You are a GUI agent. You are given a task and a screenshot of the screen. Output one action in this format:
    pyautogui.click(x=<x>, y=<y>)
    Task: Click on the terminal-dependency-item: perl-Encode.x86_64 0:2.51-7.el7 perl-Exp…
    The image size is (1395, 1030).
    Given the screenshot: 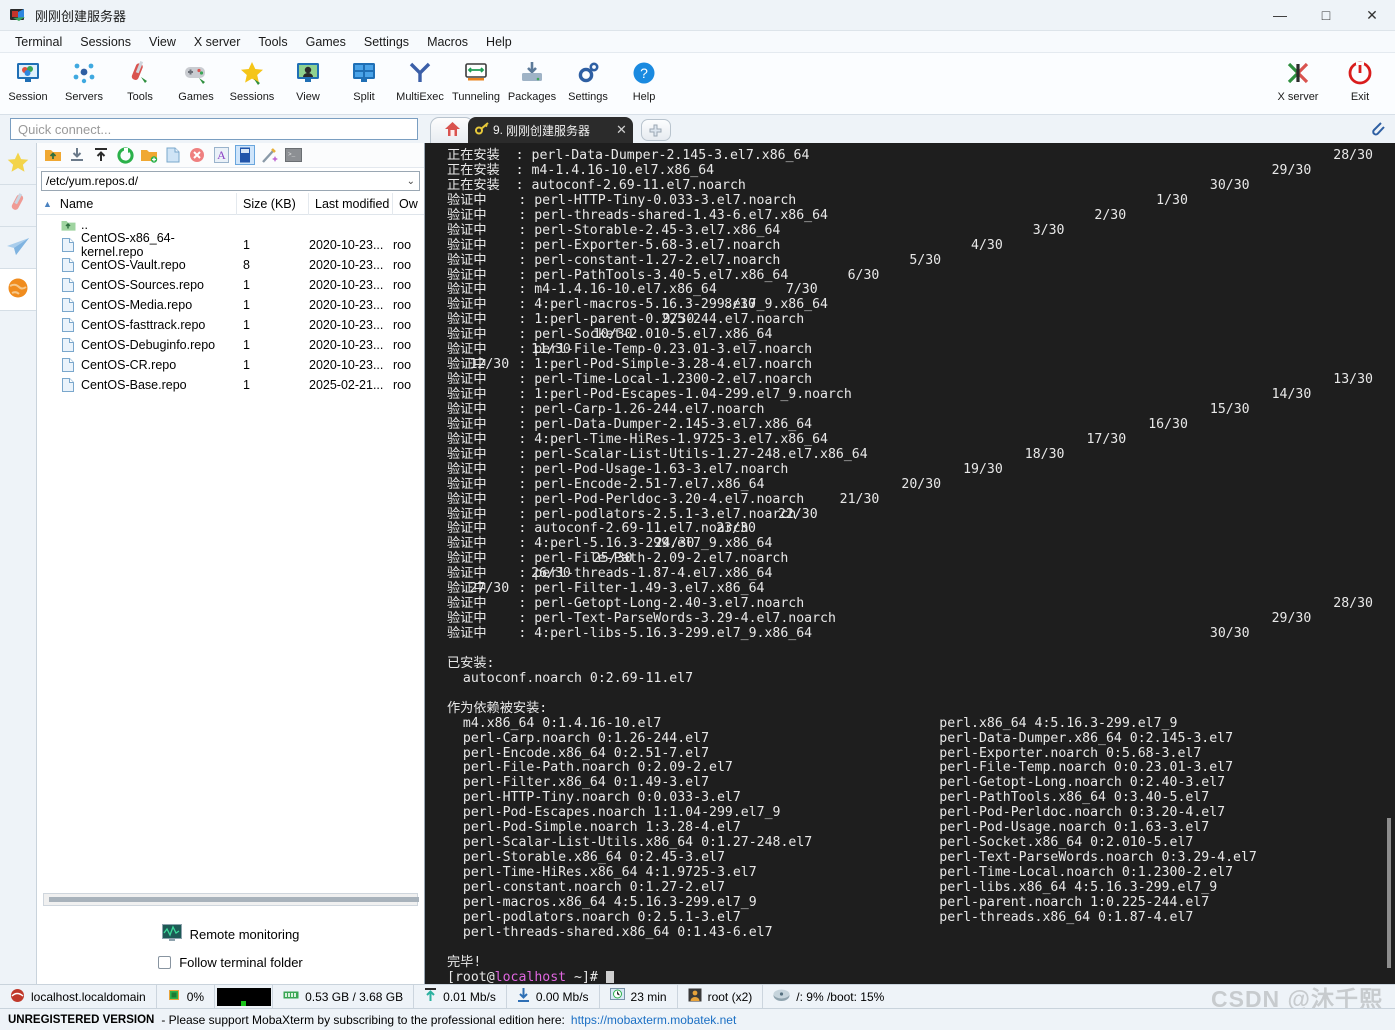 What is the action you would take?
    pyautogui.click(x=824, y=753)
    